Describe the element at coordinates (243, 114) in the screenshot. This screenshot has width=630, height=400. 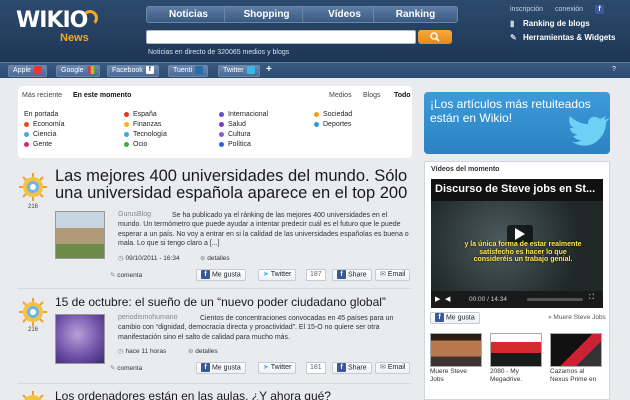
I see `category-internacional: Internacional` at that location.